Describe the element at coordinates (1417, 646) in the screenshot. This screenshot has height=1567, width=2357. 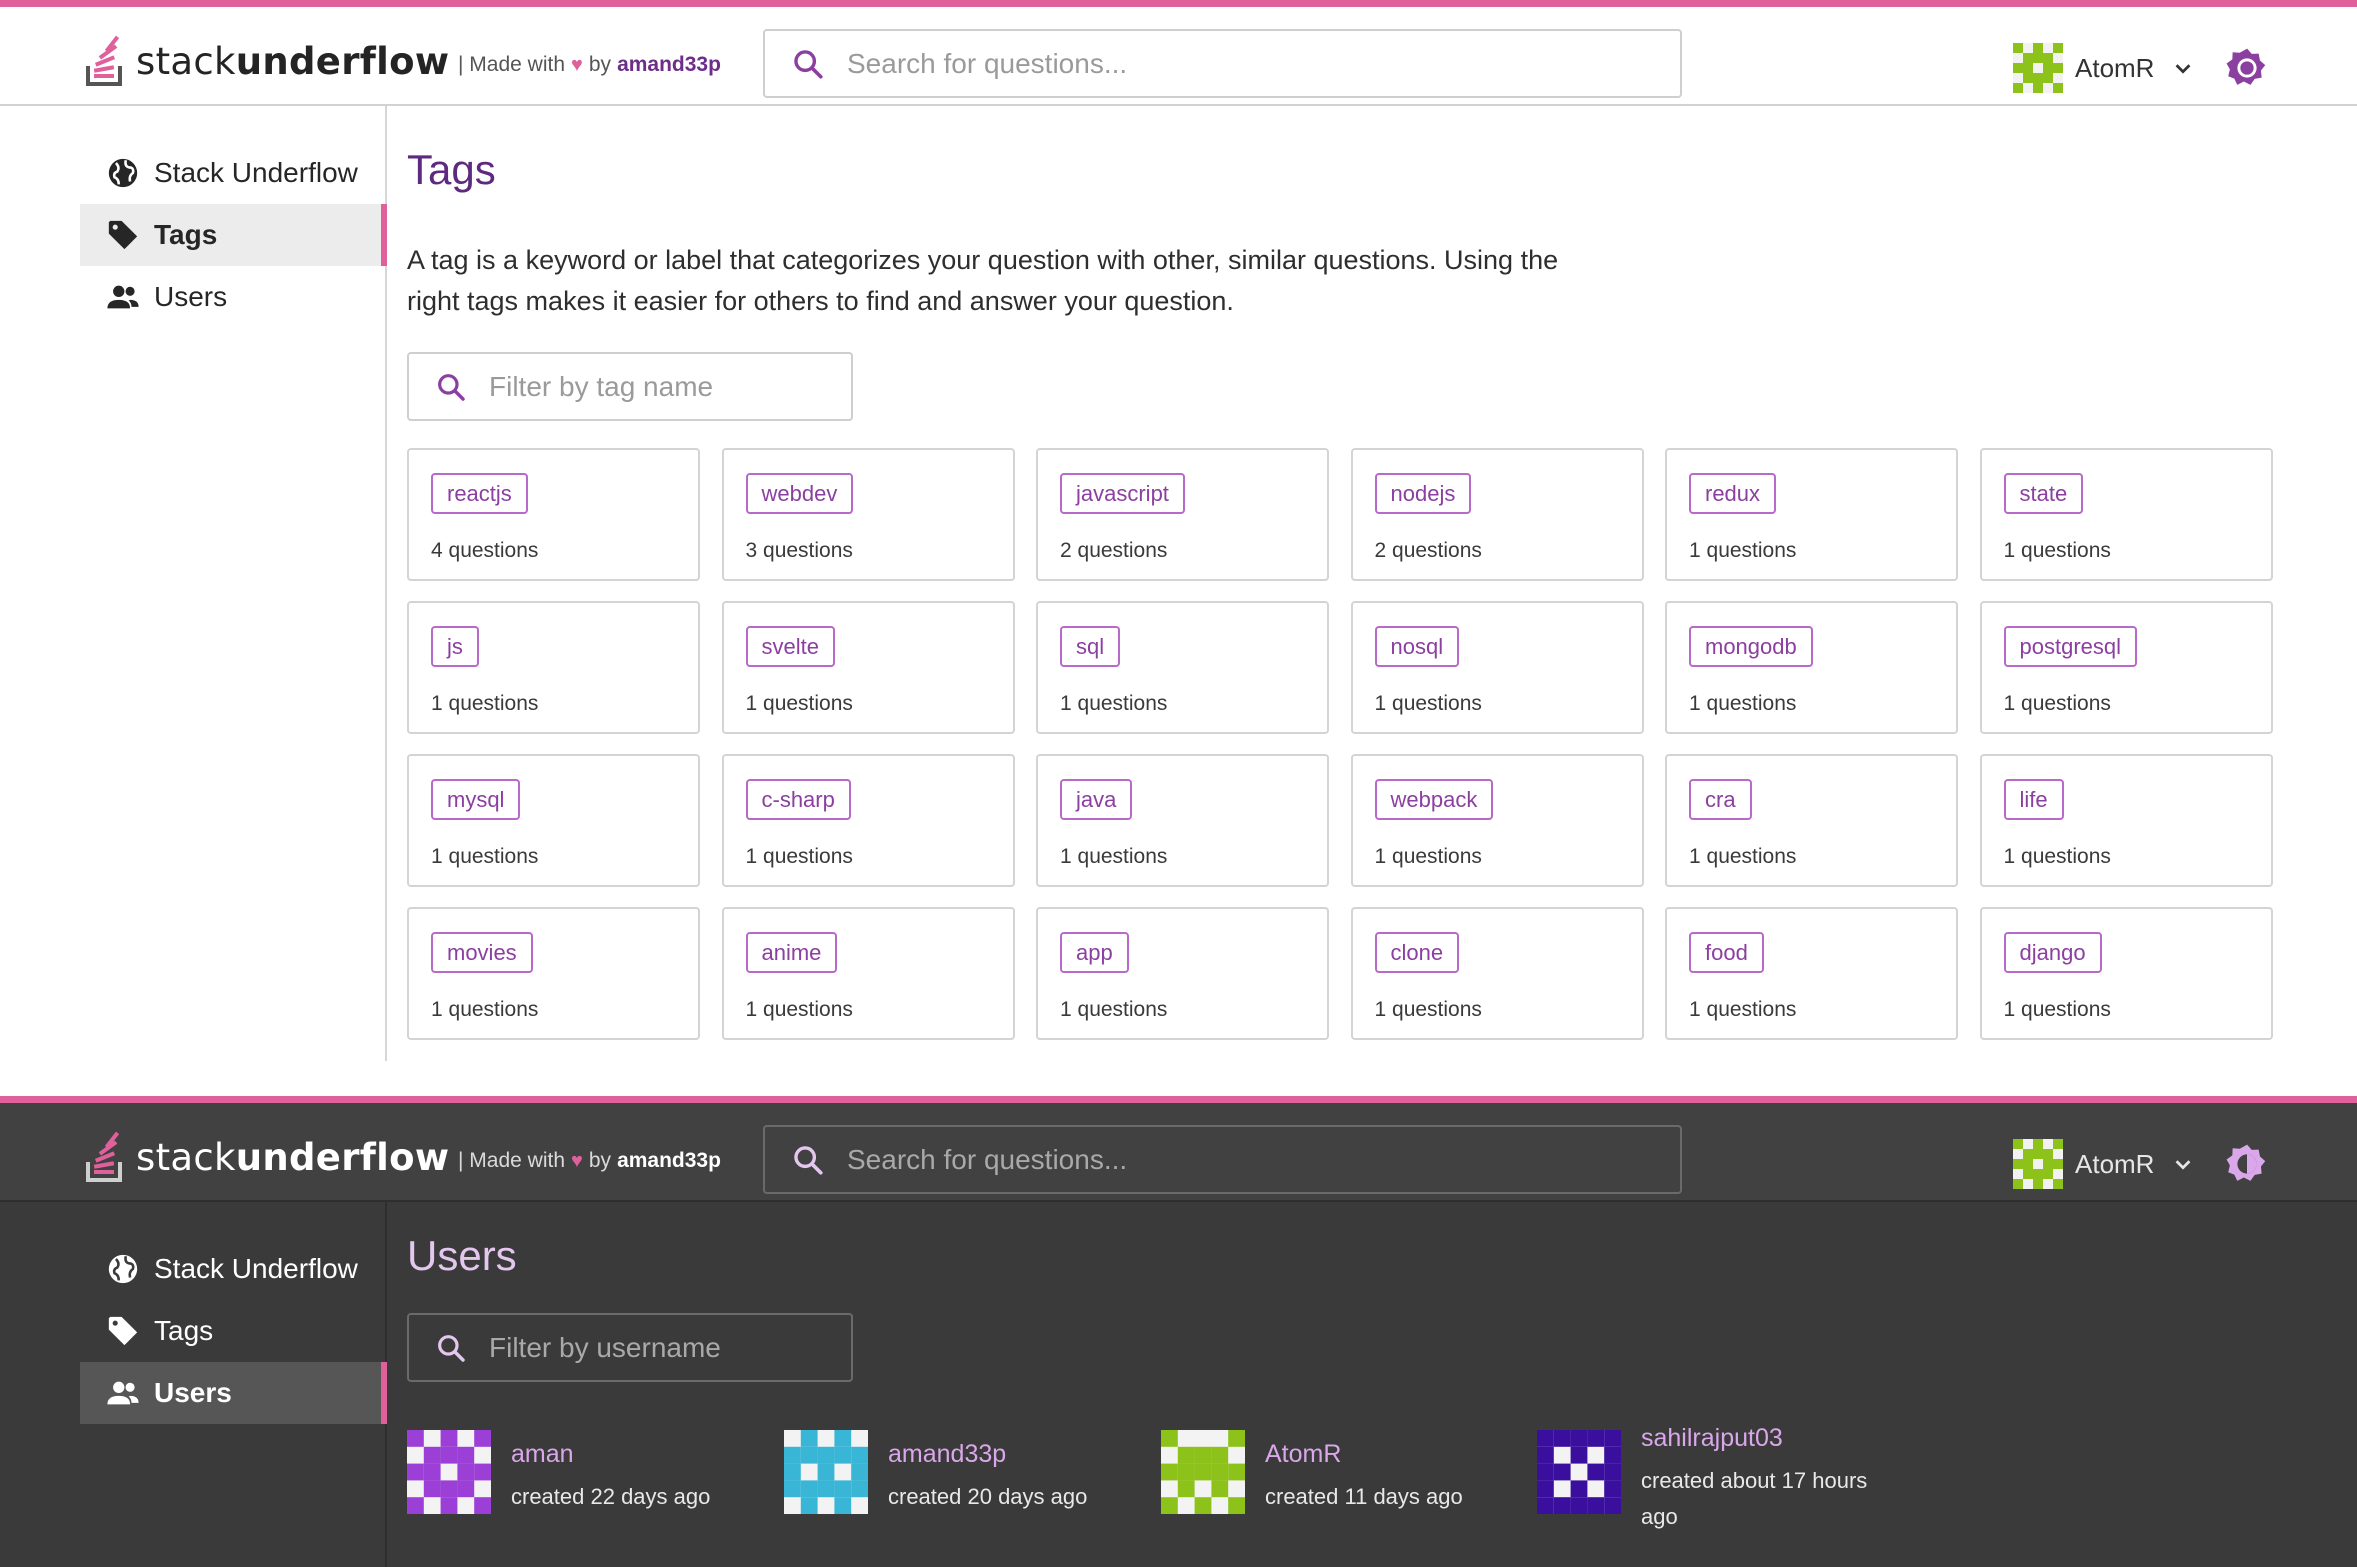
I see `tag-chip: nosql` at that location.